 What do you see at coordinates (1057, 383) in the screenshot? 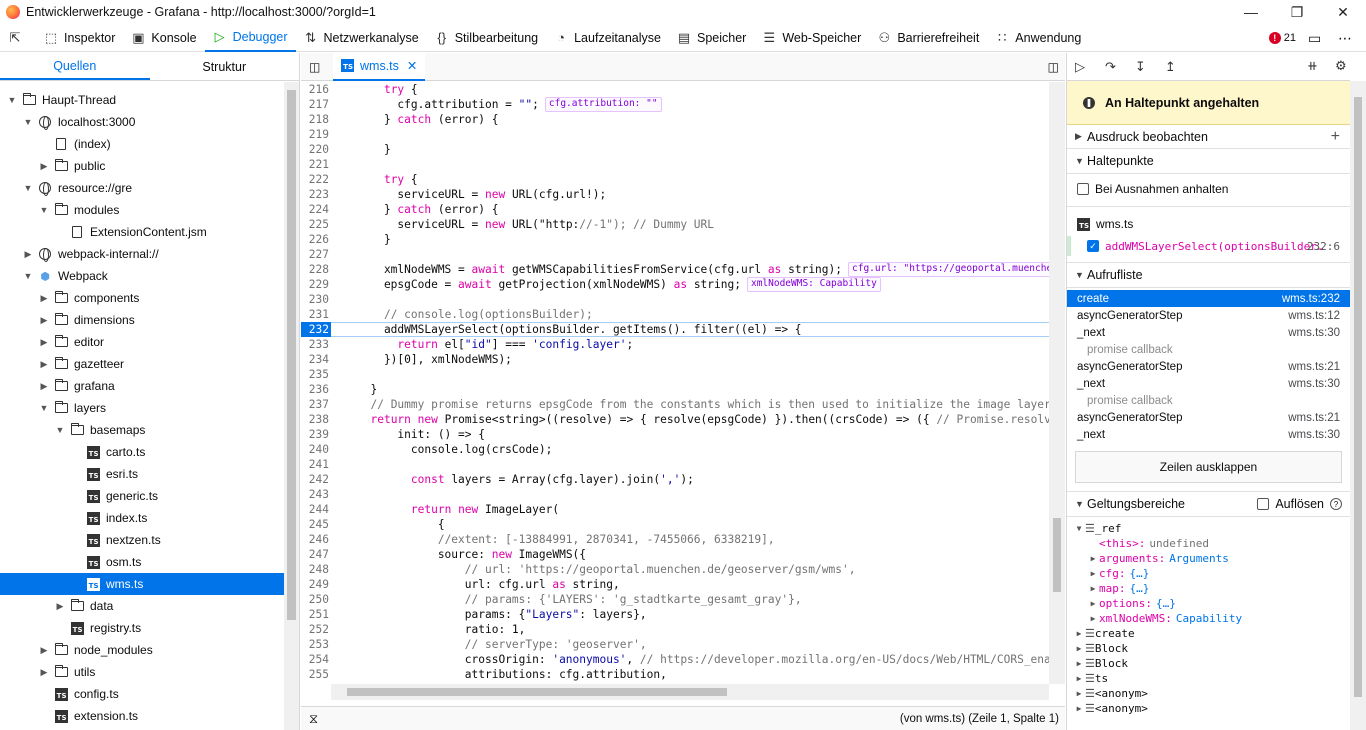
I see `editor-vertical-scrollbar` at bounding box center [1057, 383].